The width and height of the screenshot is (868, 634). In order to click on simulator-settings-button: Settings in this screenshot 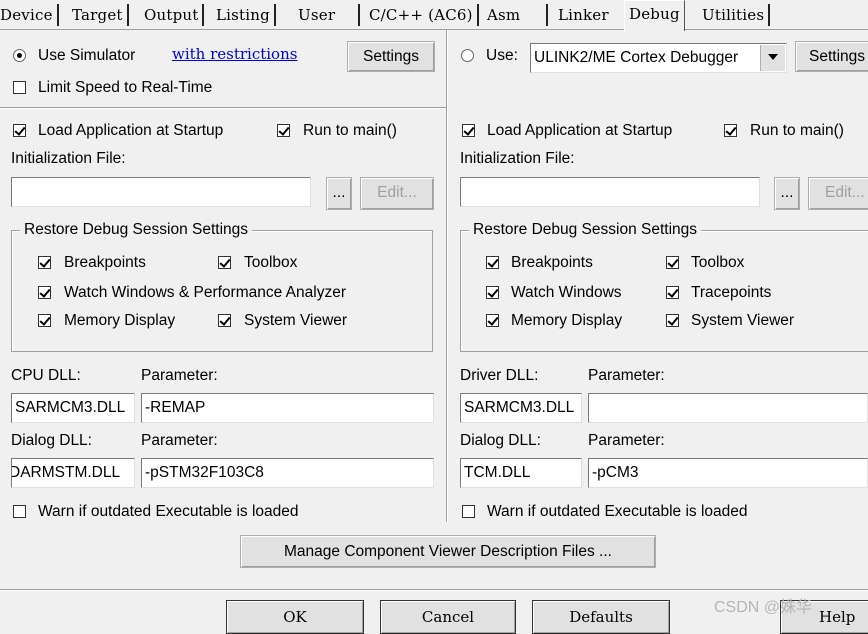, I will do `click(391, 56)`.